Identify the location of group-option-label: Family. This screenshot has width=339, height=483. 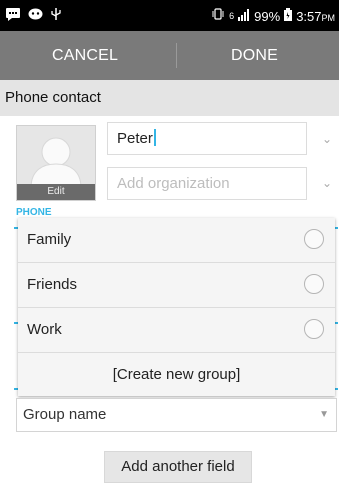
(49, 239).